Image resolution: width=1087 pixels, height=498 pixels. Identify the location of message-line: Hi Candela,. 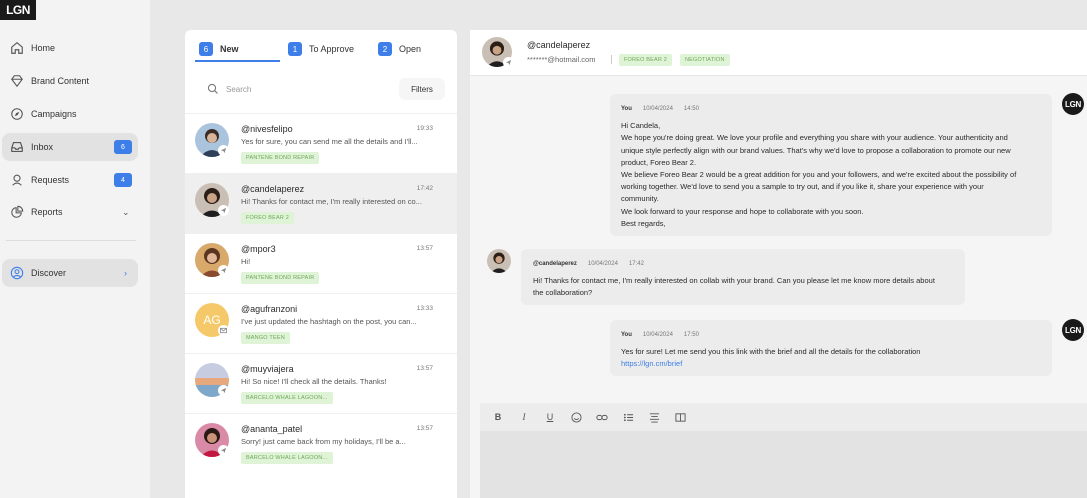
(641, 126).